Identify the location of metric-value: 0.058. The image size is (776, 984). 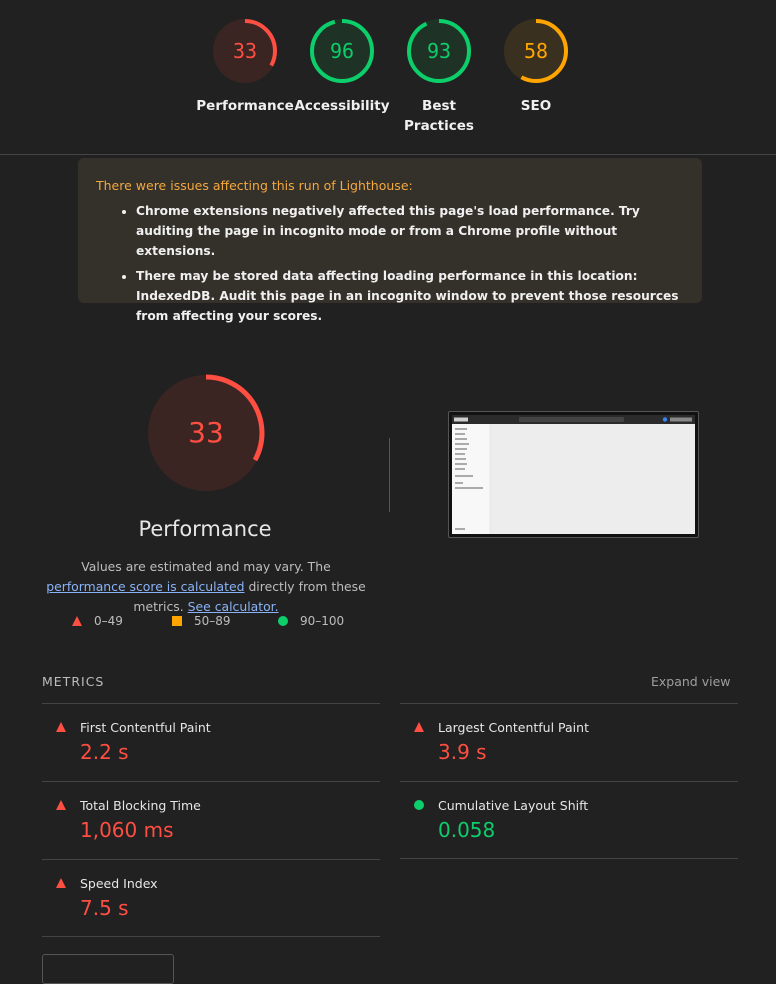
(467, 830).